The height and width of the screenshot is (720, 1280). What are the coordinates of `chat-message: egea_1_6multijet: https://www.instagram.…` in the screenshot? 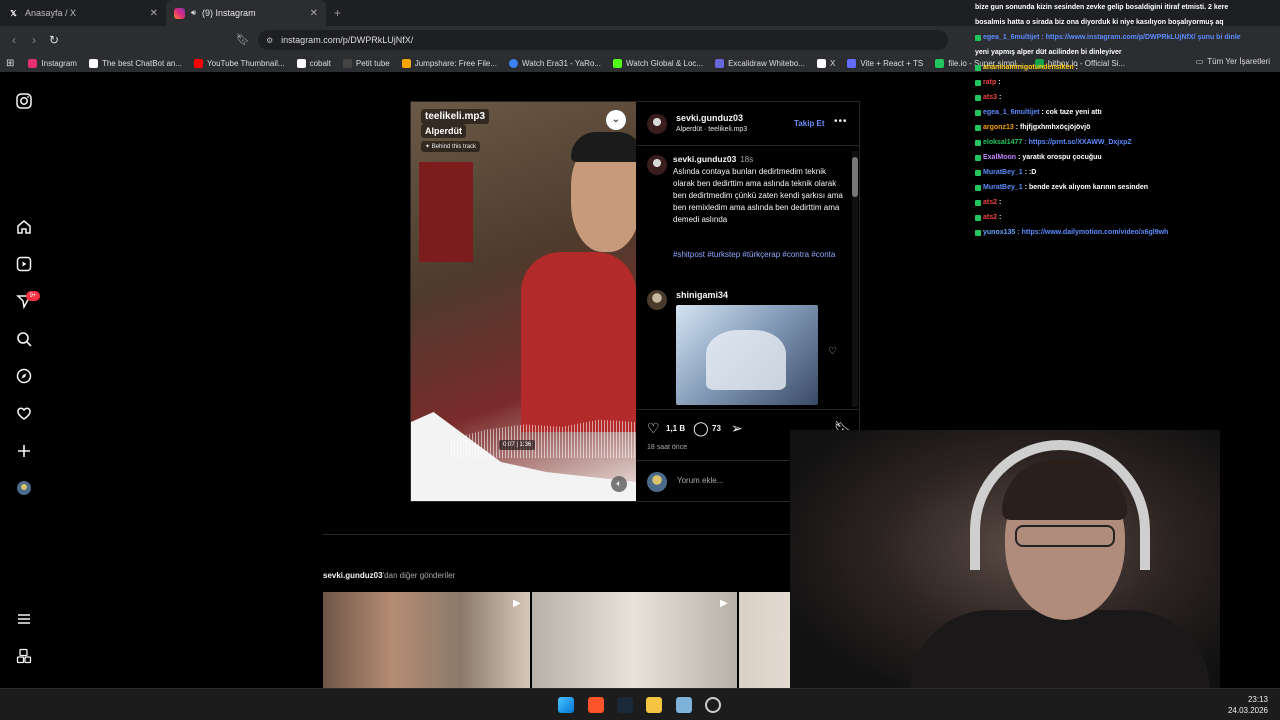 It's located at (1127, 37).